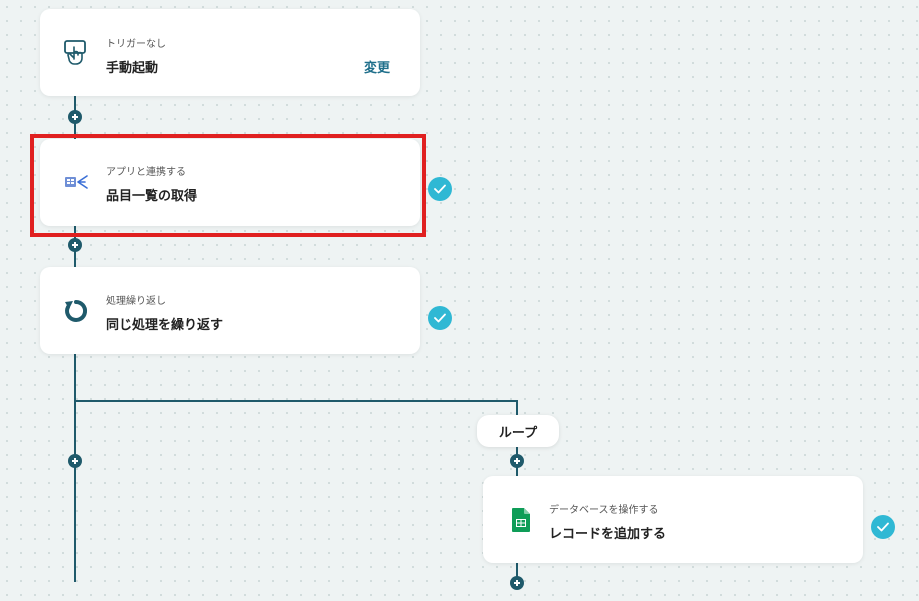 This screenshot has width=919, height=601. Describe the element at coordinates (136, 301) in the screenshot. I see `step-subtitle: 処理繰り返し` at that location.